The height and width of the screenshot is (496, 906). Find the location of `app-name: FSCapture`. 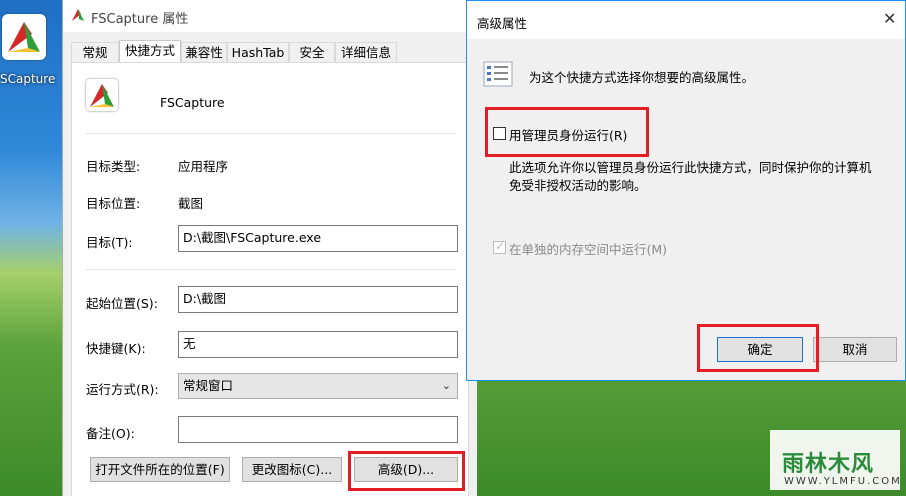

app-name: FSCapture is located at coordinates (192, 102).